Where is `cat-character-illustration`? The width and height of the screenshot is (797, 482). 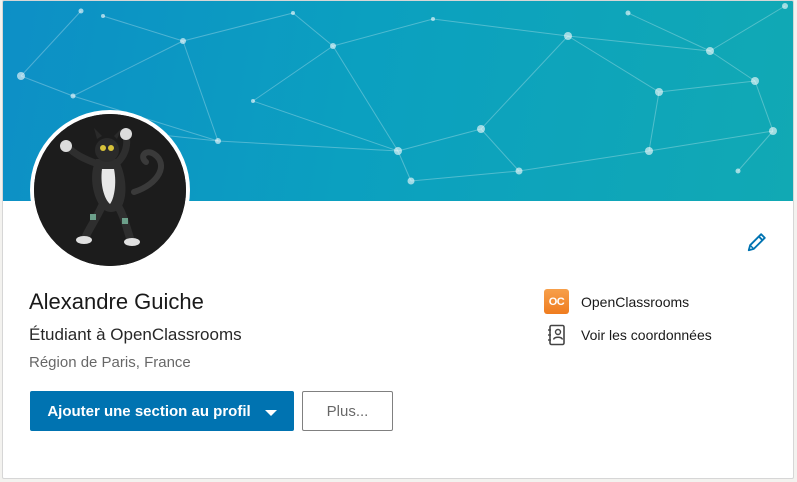
cat-character-illustration is located at coordinates (110, 190).